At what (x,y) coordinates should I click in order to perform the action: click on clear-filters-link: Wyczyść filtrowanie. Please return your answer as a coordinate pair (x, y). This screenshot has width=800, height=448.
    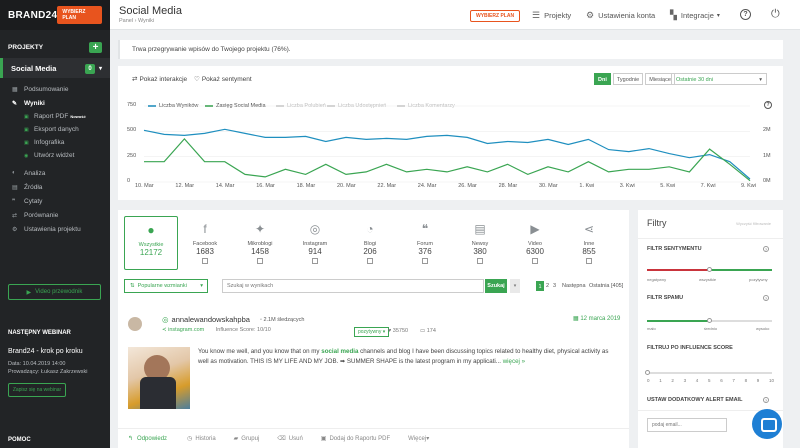
    Looking at the image, I should click on (753, 223).